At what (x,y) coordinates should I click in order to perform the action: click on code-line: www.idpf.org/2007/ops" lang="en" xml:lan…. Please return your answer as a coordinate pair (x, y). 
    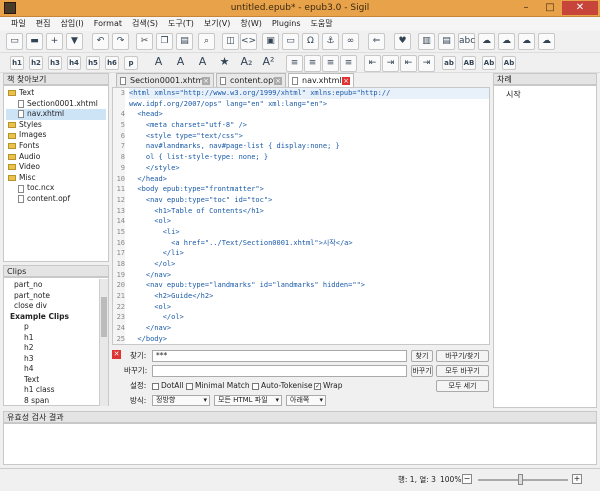
    Looking at the image, I should click on (309, 104).